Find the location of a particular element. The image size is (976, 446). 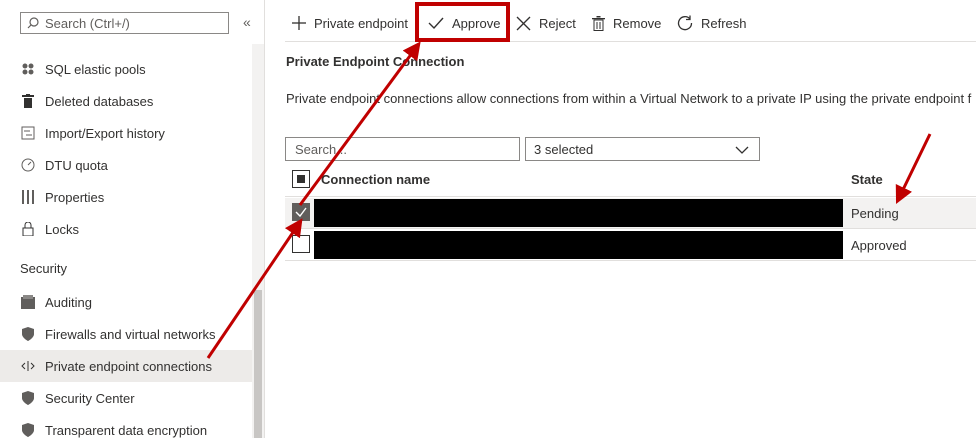

checkmark-icon is located at coordinates (301, 212).